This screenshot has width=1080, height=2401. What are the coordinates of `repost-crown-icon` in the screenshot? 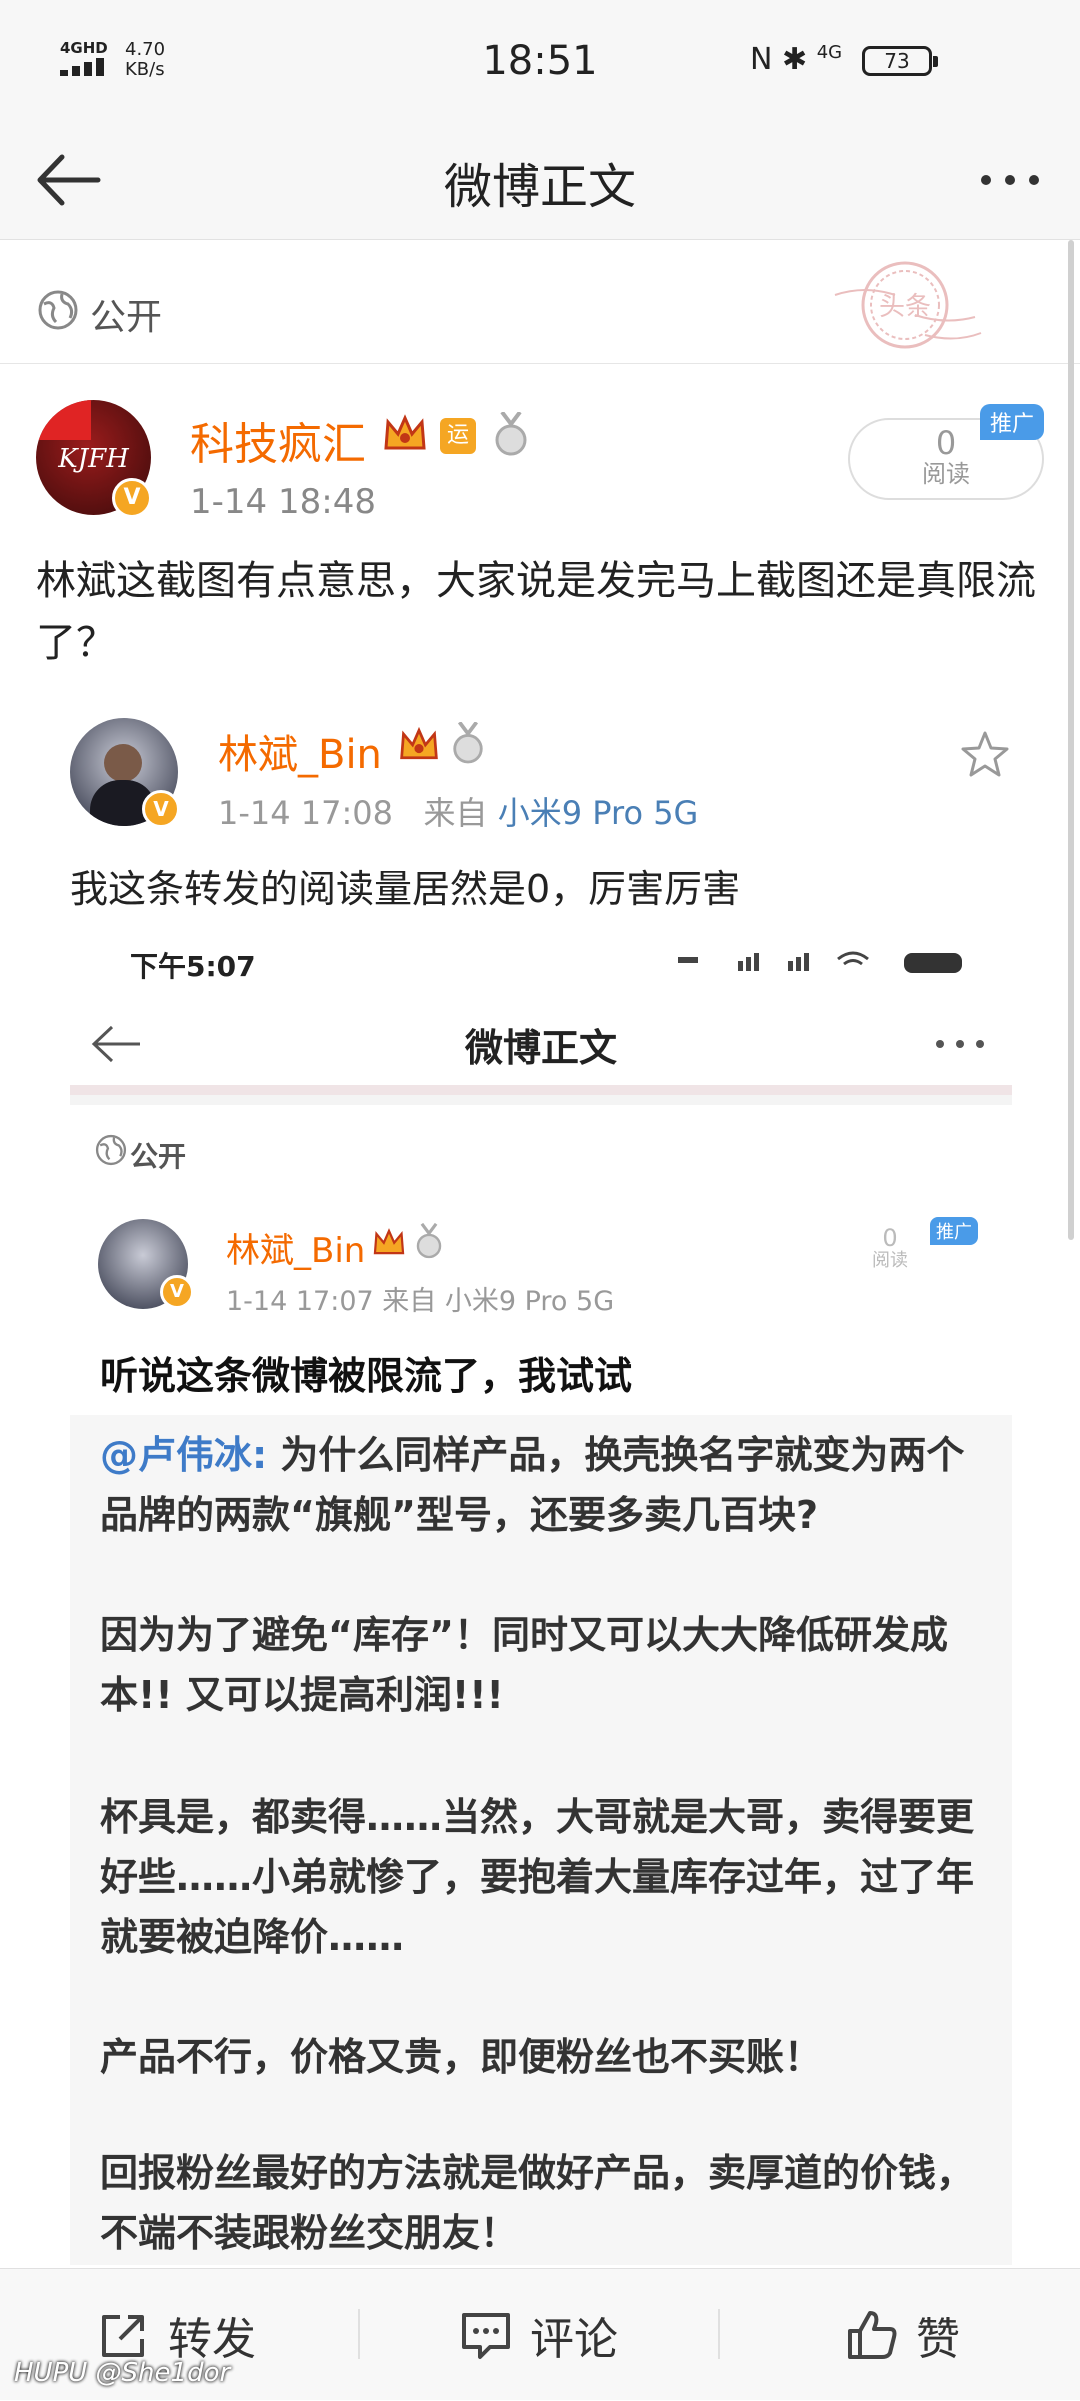 It's located at (419, 744).